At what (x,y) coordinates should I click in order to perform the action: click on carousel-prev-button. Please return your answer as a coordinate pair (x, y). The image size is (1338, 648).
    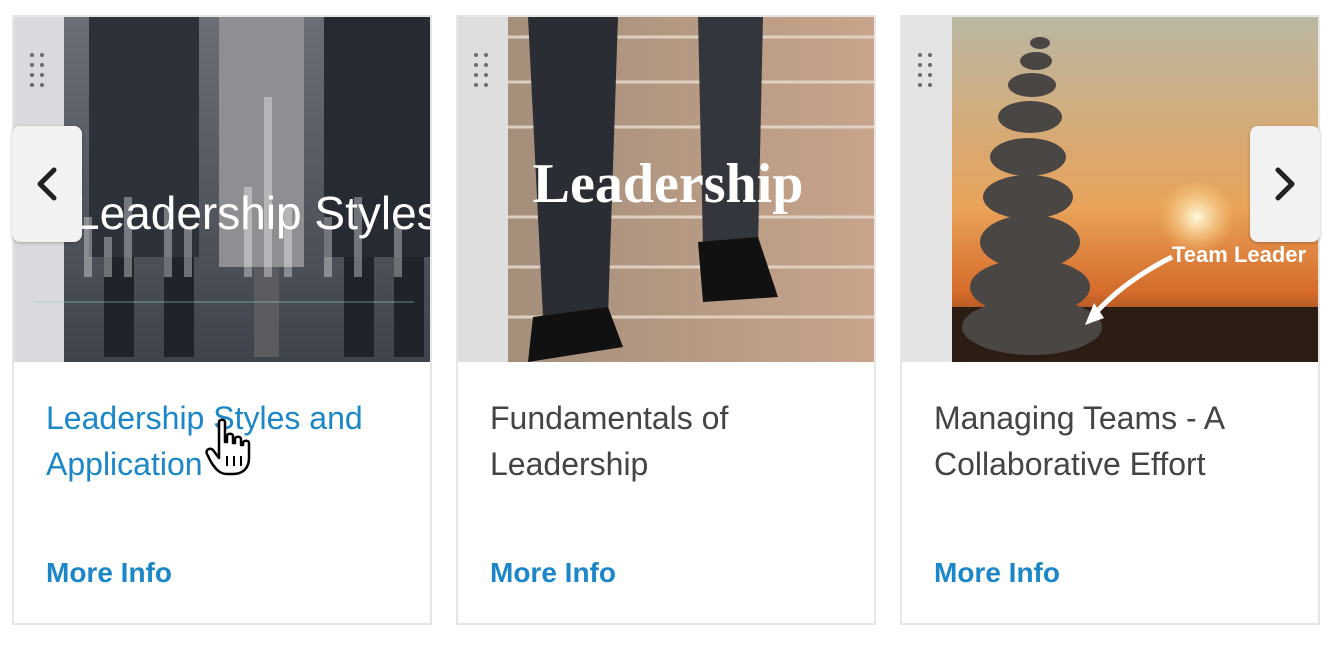
    Looking at the image, I should click on (47, 184).